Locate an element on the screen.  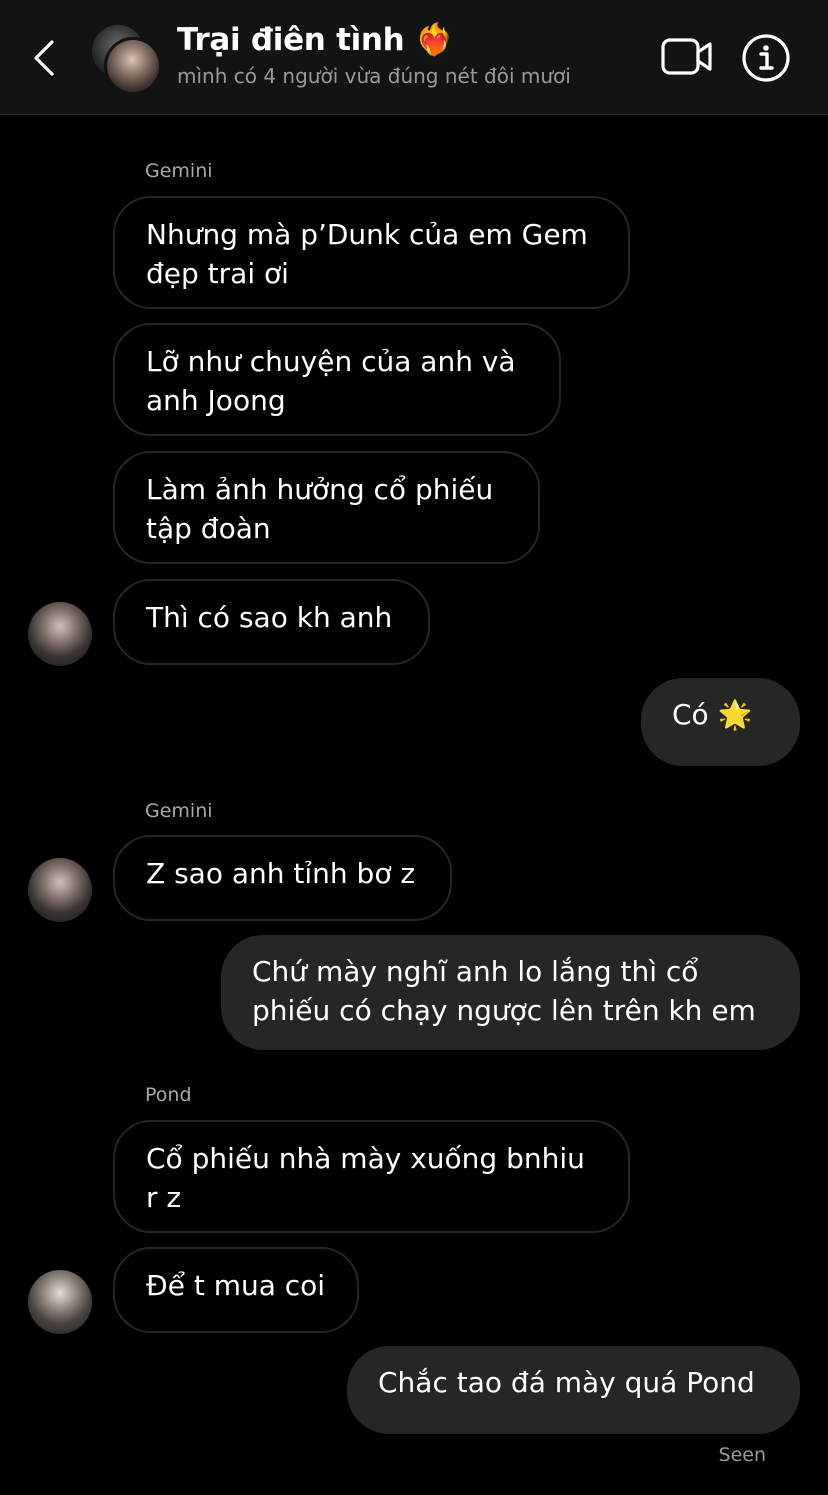
message-line: anh Joong is located at coordinates (216, 400).